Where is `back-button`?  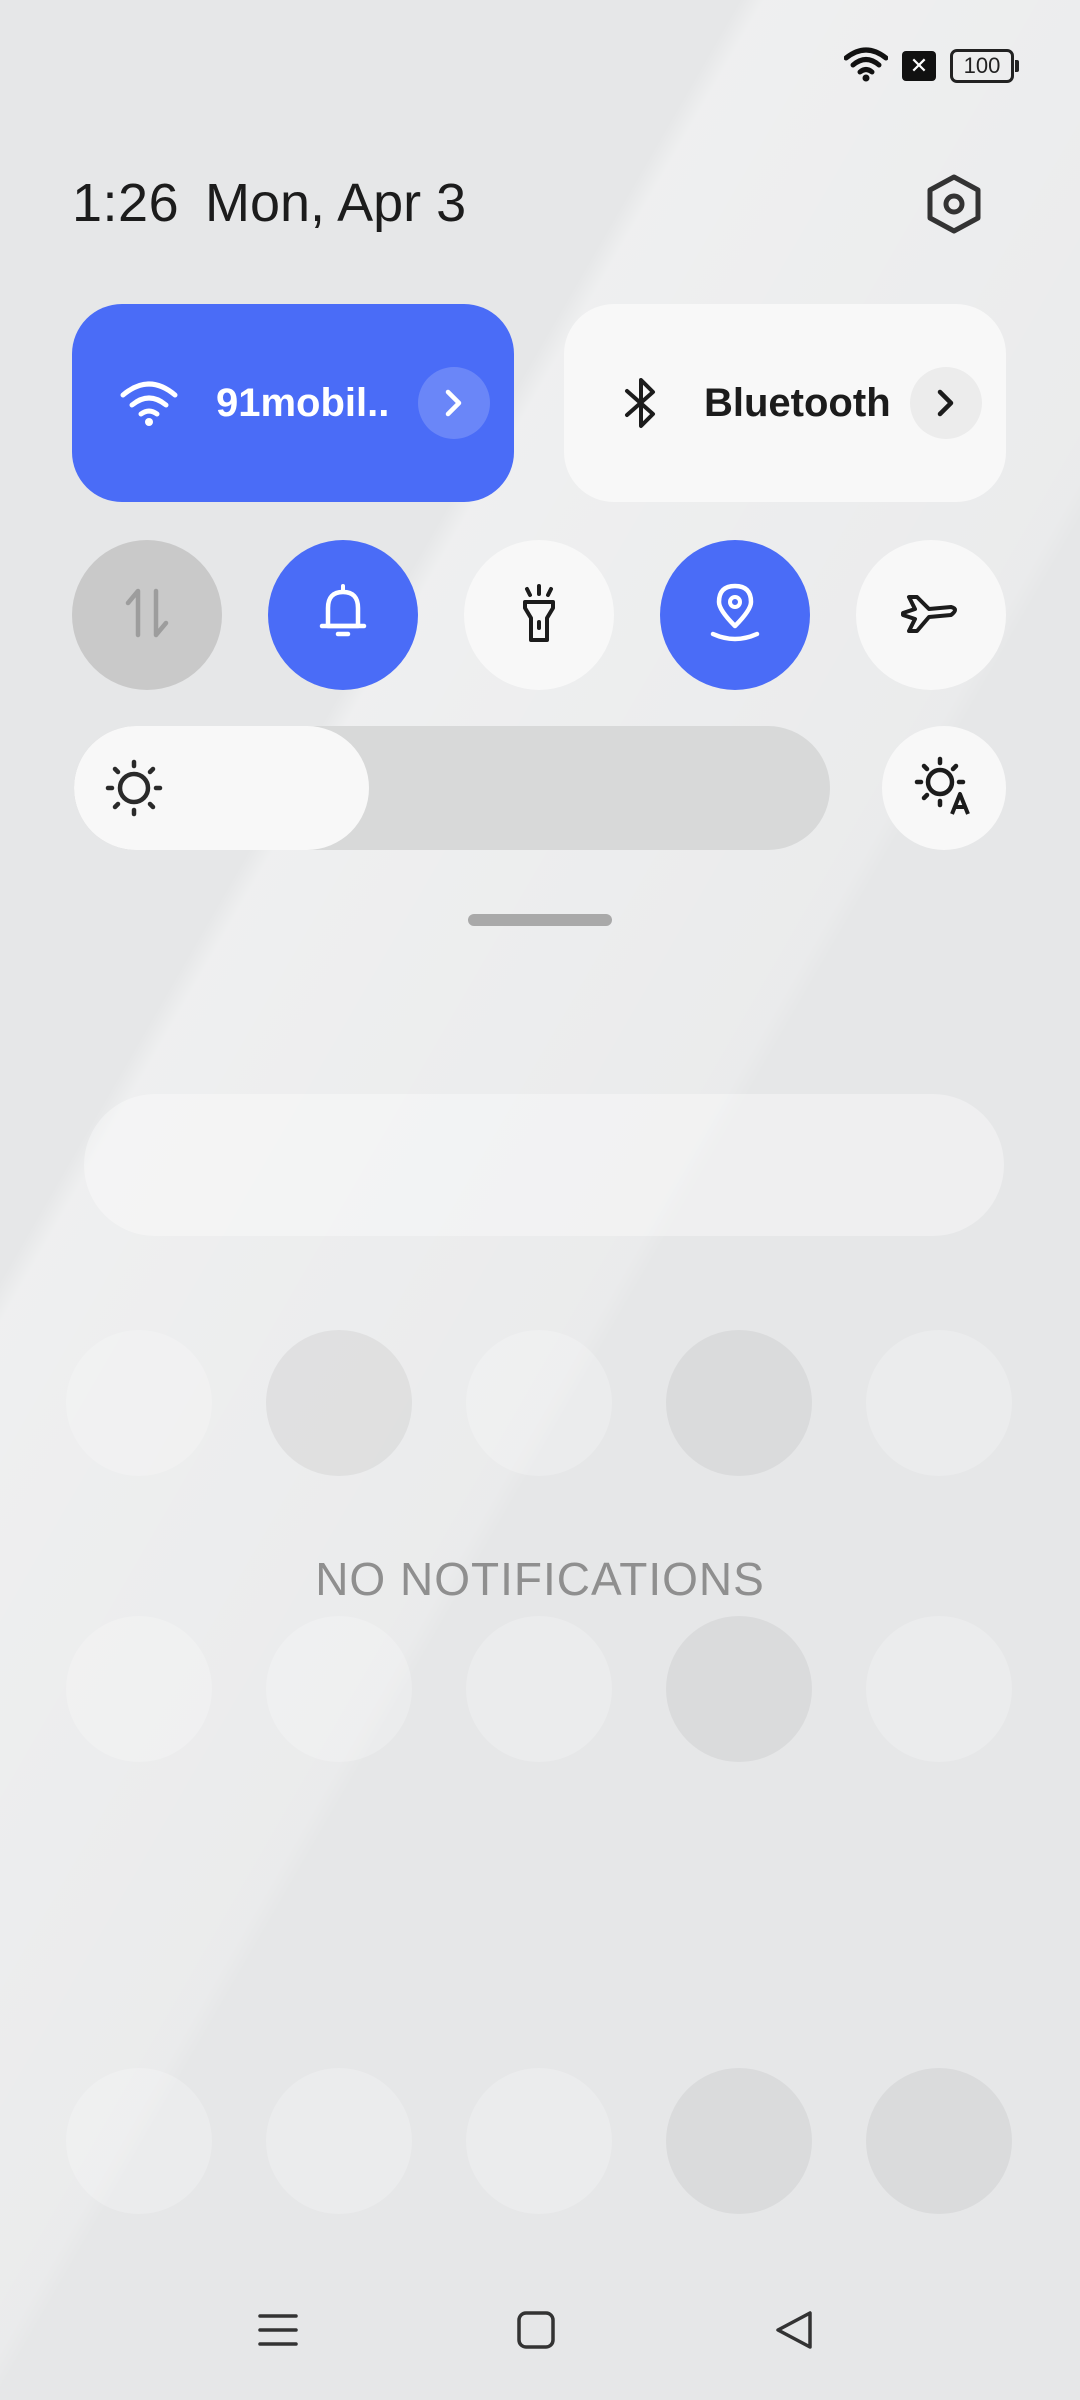 back-button is located at coordinates (794, 2332).